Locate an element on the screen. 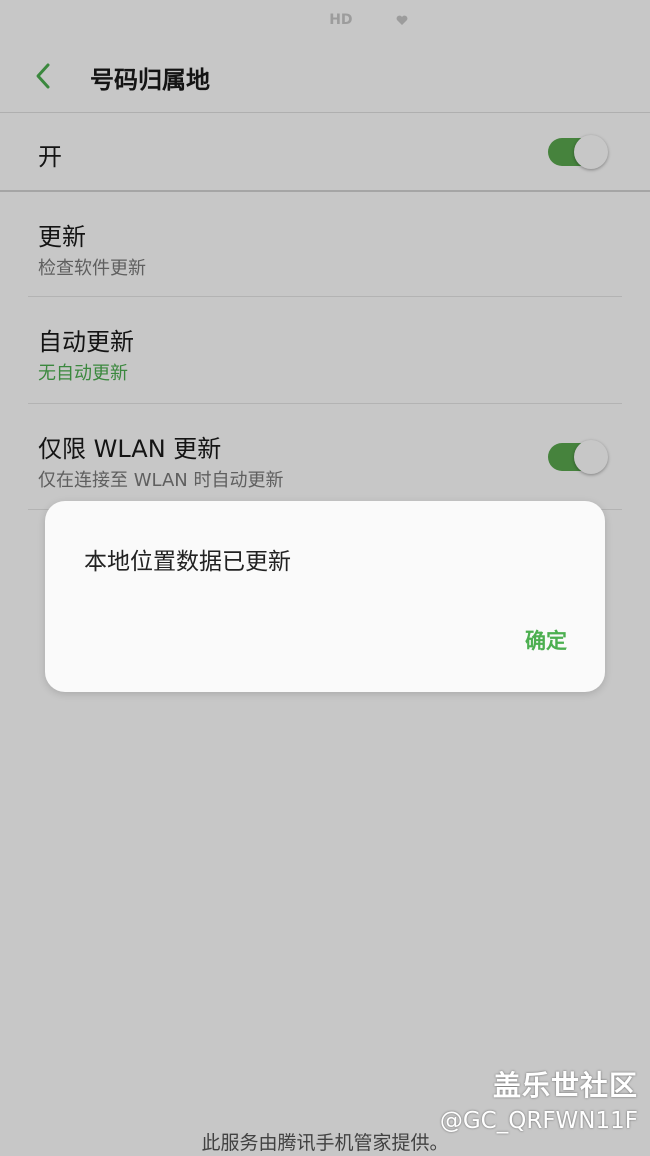 The width and height of the screenshot is (650, 1156). dialog-message: 本地位置数据已更新 is located at coordinates (187, 562).